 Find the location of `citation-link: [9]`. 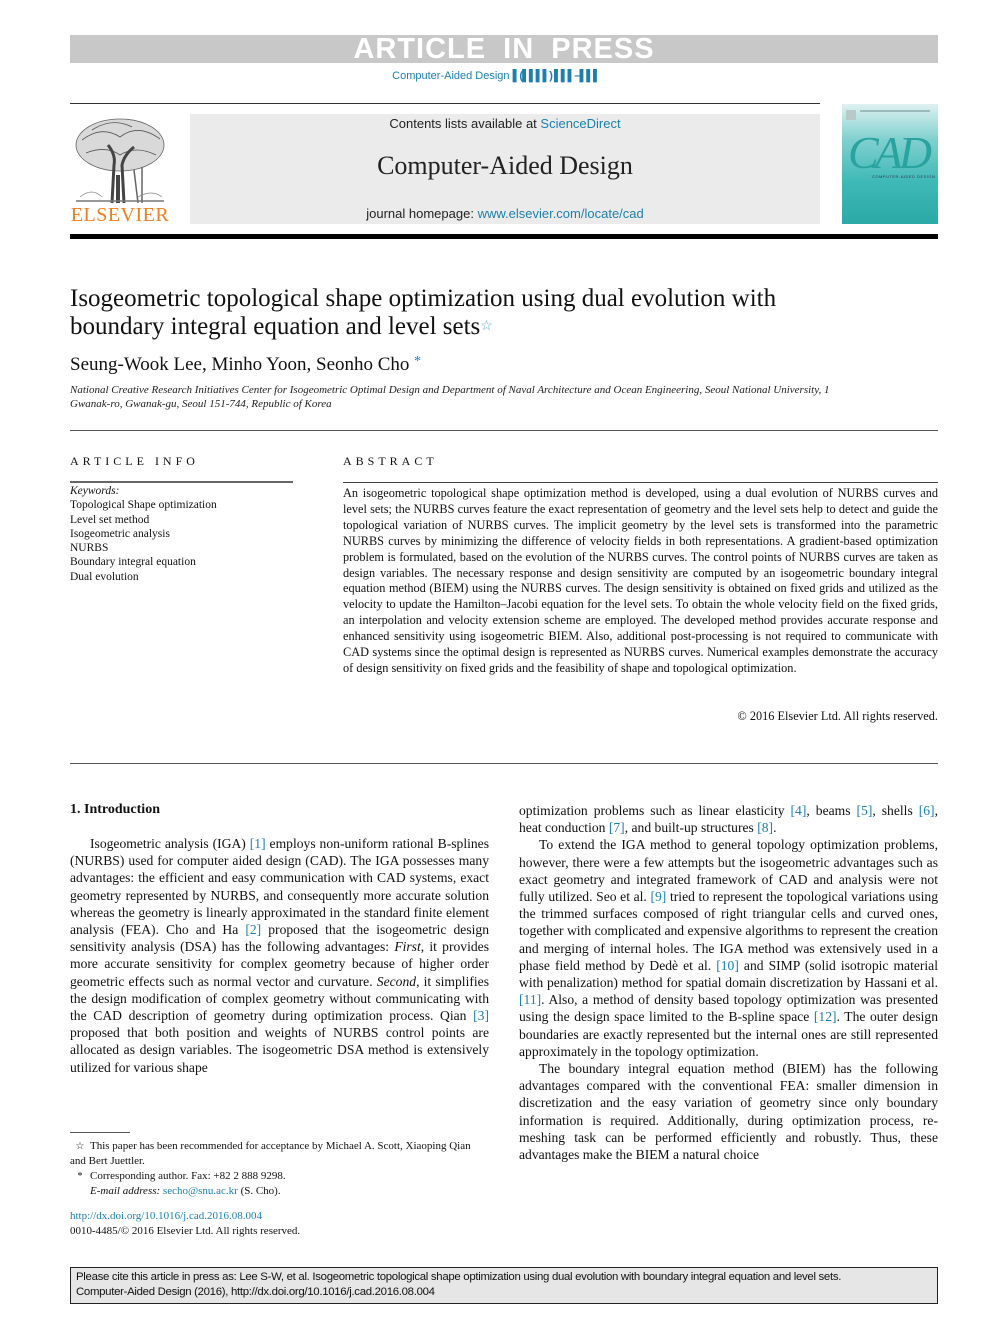

citation-link: [9] is located at coordinates (658, 896).